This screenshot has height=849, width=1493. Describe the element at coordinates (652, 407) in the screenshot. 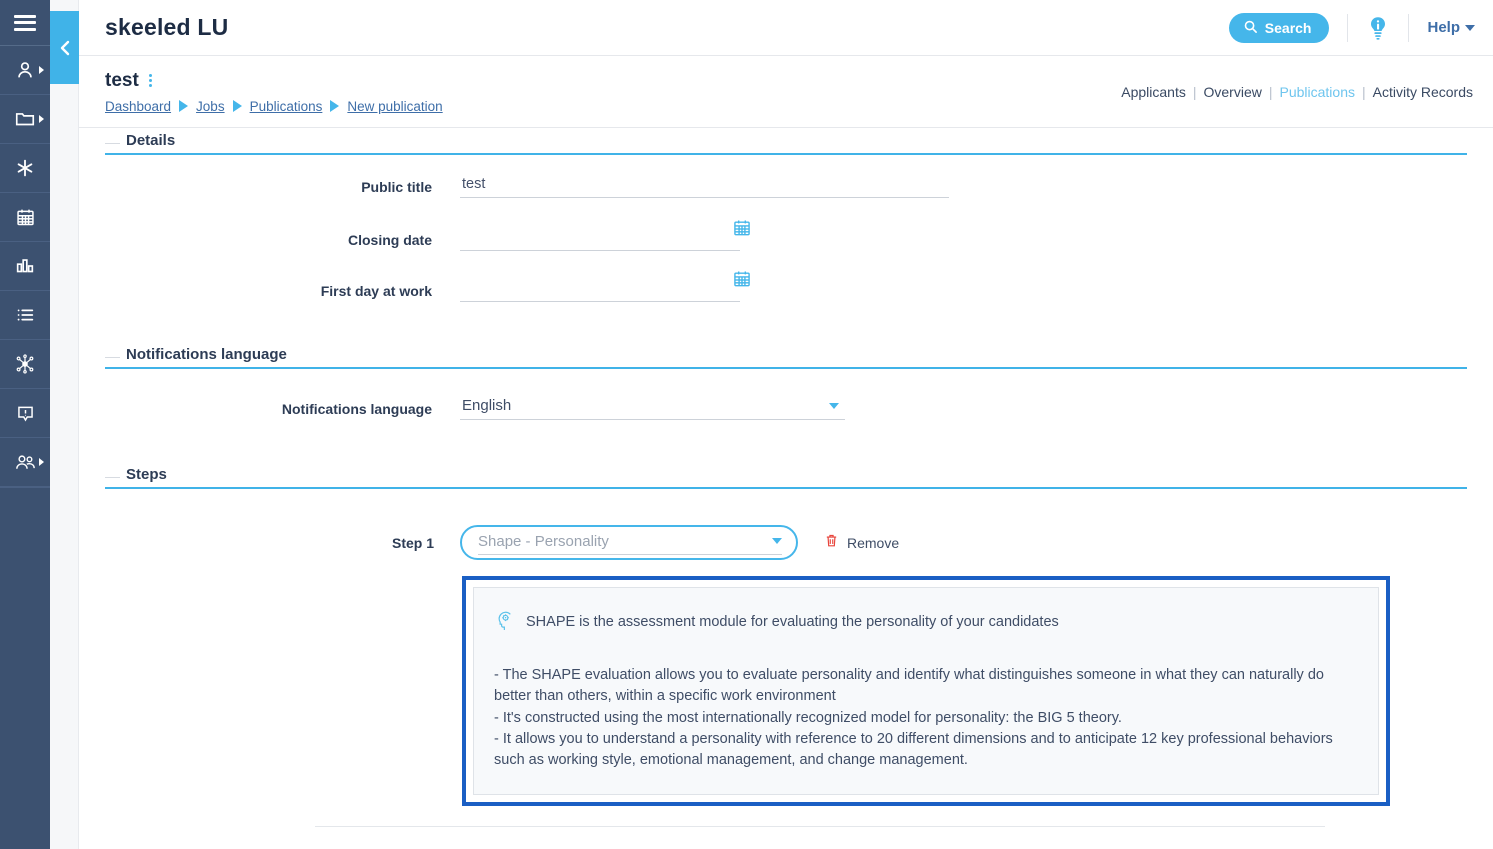

I see `notifications-language-select: English` at that location.